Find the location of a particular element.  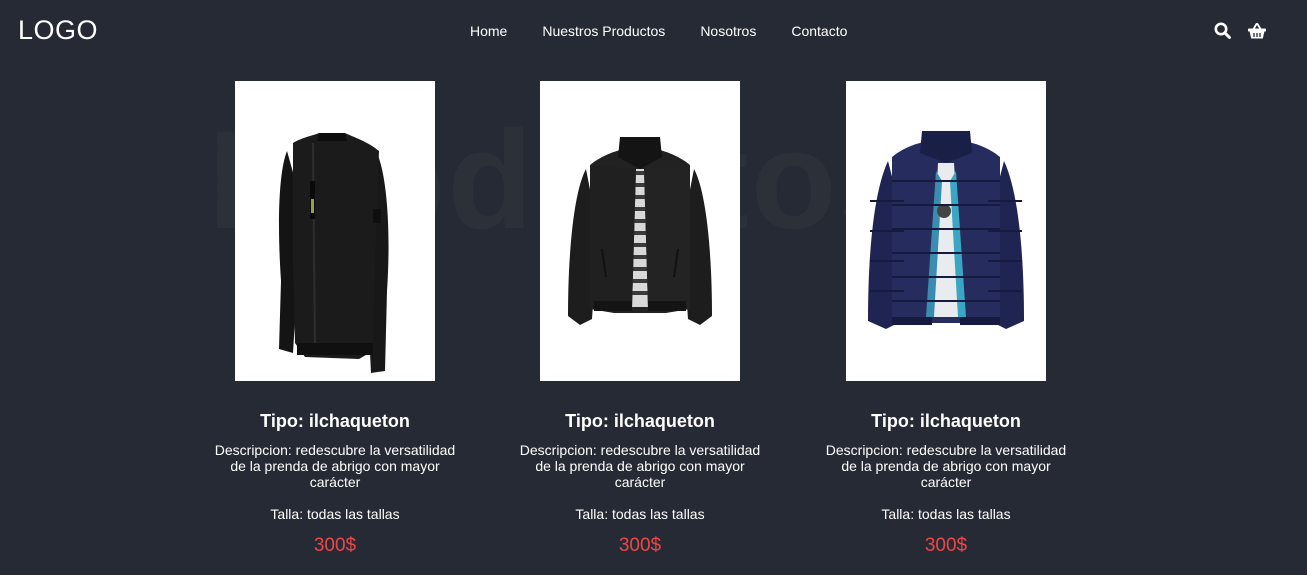

nav-contact: Contacto is located at coordinates (819, 31).